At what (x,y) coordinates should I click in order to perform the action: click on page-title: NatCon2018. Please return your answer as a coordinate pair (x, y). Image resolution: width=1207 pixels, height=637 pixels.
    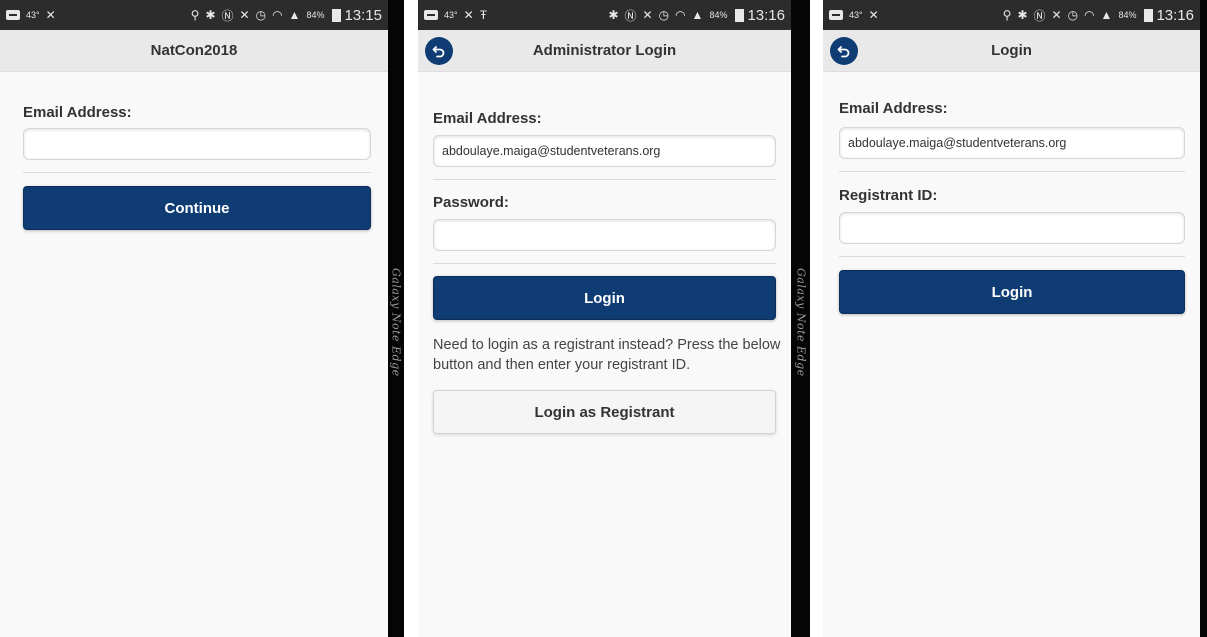
    Looking at the image, I should click on (194, 50).